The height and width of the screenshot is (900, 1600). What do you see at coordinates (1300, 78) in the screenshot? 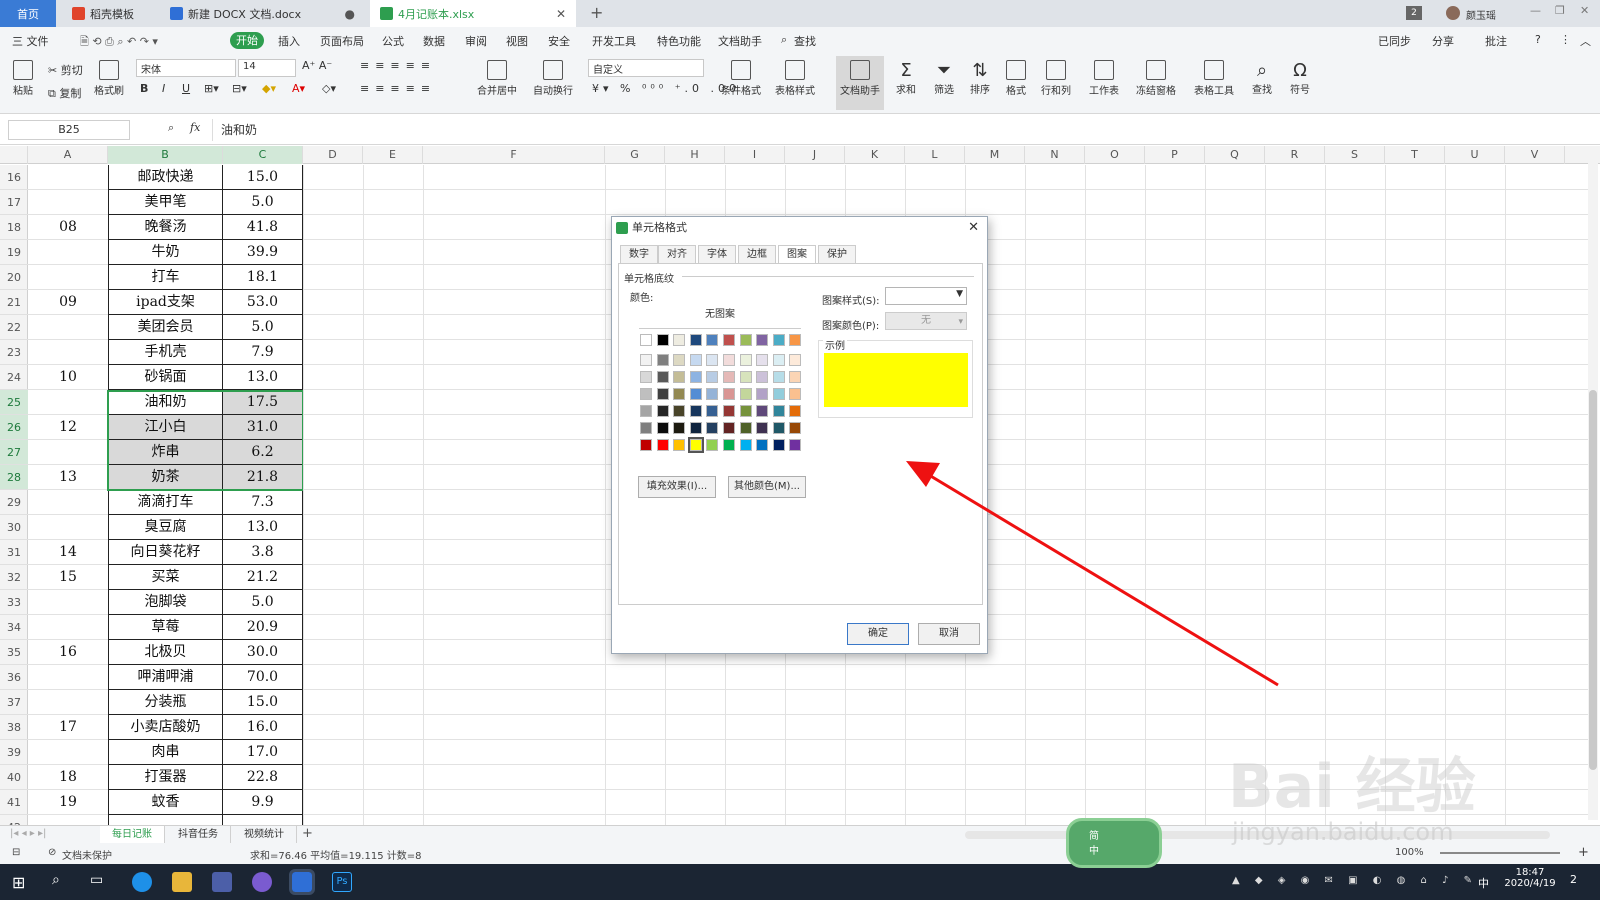
I see `symbol-button: Ω 符号` at bounding box center [1300, 78].